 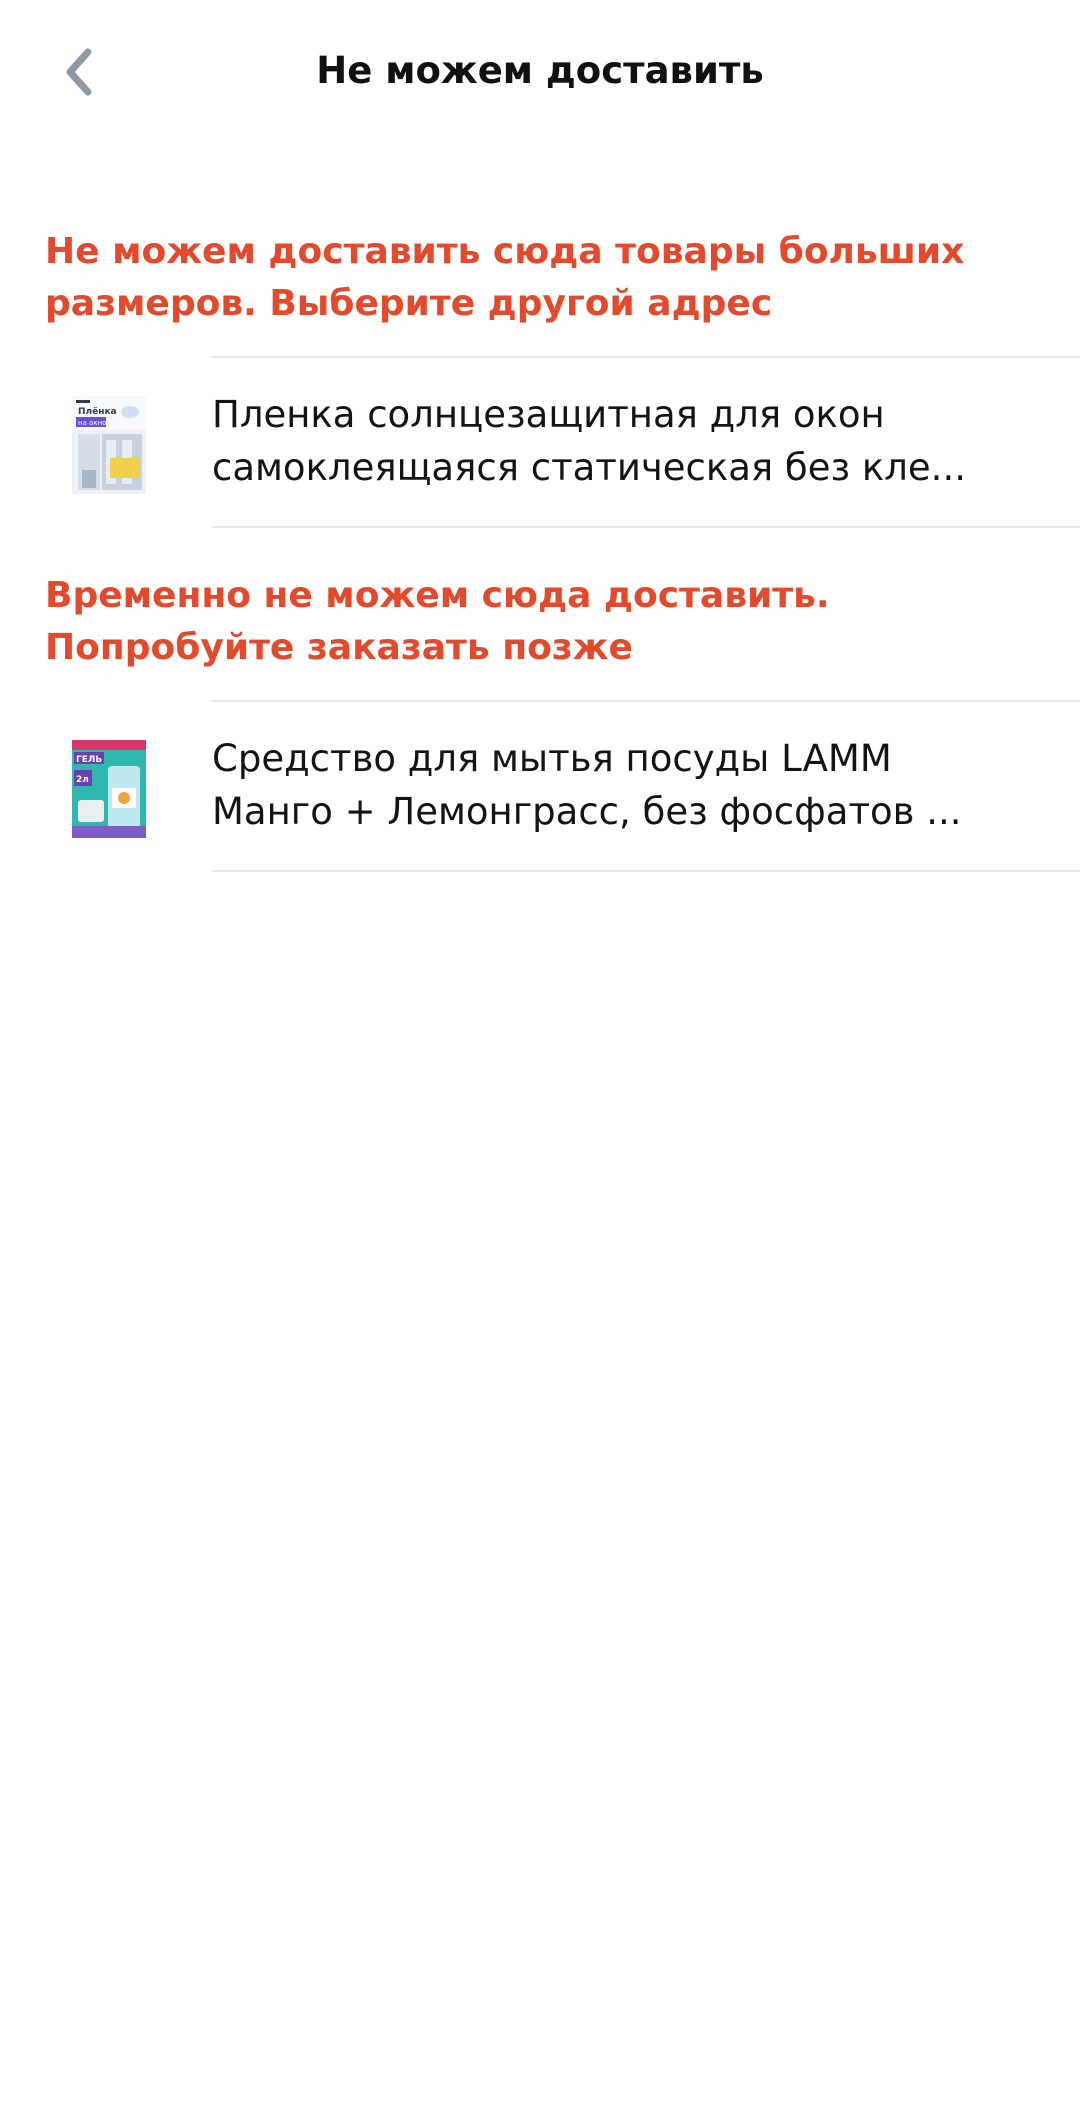 What do you see at coordinates (548, 414) in the screenshot?
I see `product-name-line: Пленка солнцезащитная для окон` at bounding box center [548, 414].